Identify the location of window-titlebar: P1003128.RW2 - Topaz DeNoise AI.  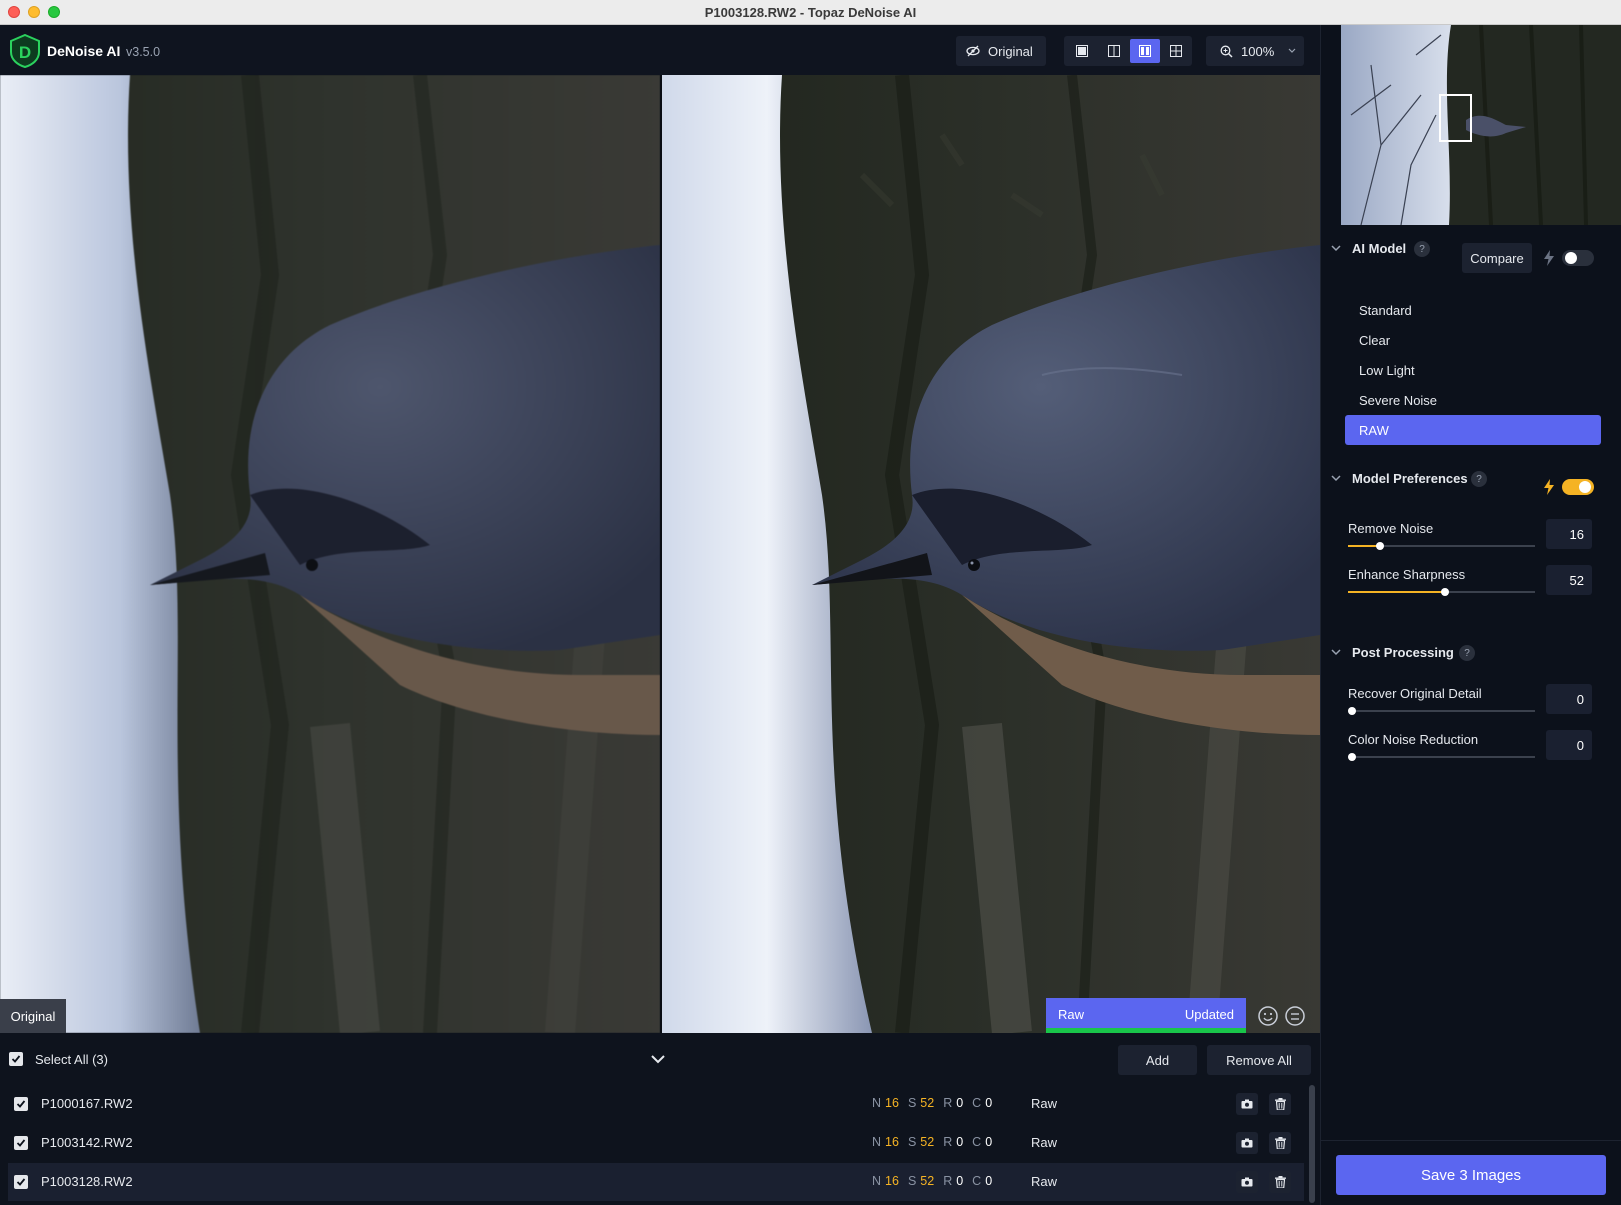
(810, 12).